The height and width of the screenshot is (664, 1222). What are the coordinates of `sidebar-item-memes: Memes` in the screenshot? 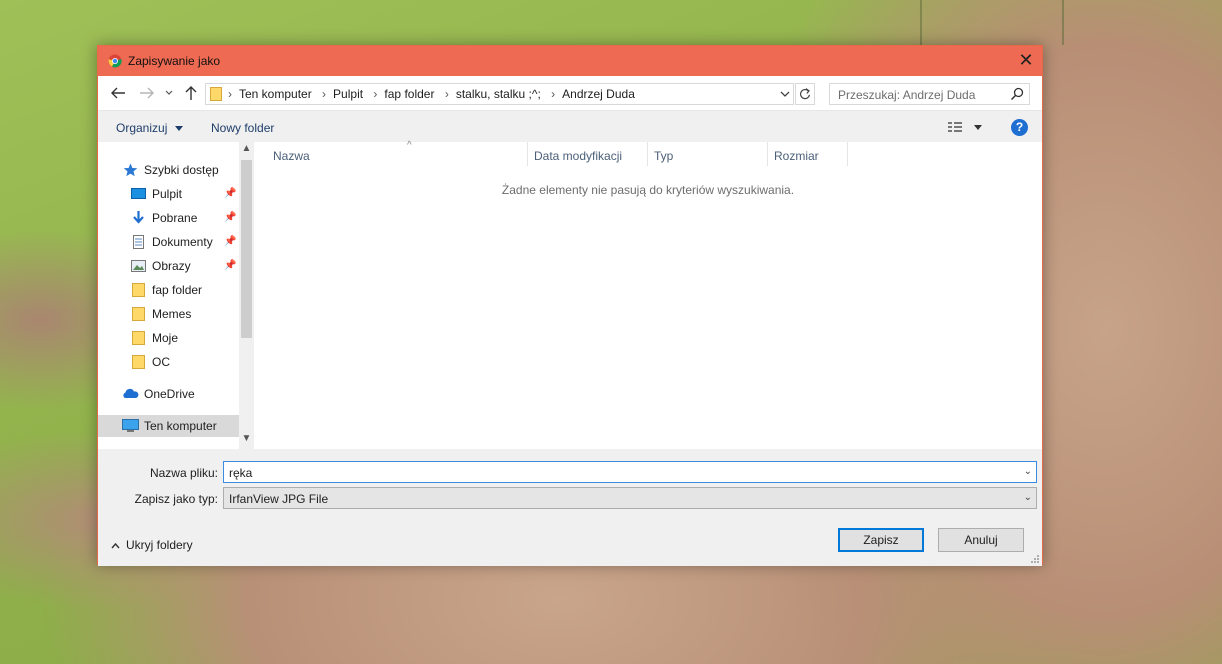 It's located at (168, 314).